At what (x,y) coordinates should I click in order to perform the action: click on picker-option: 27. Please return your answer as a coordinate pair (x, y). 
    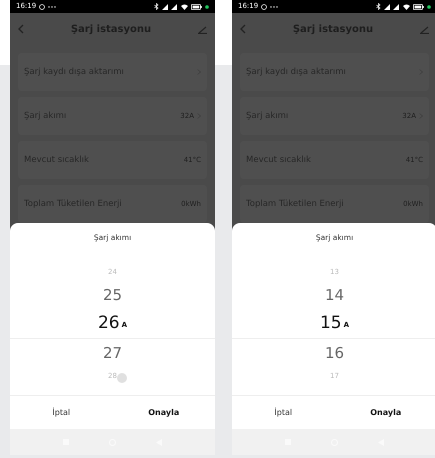
    Looking at the image, I should click on (112, 353).